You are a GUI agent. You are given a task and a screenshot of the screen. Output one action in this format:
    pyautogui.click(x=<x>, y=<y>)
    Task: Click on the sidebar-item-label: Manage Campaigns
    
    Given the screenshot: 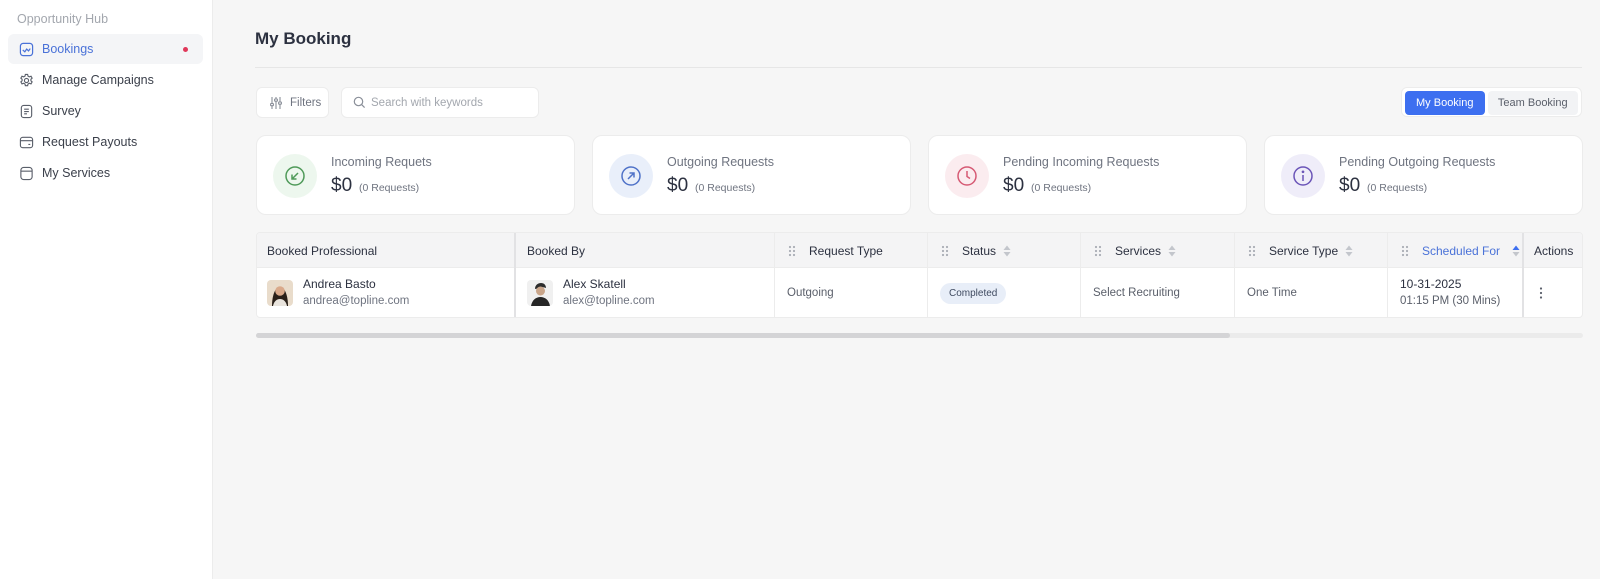 What is the action you would take?
    pyautogui.click(x=98, y=80)
    